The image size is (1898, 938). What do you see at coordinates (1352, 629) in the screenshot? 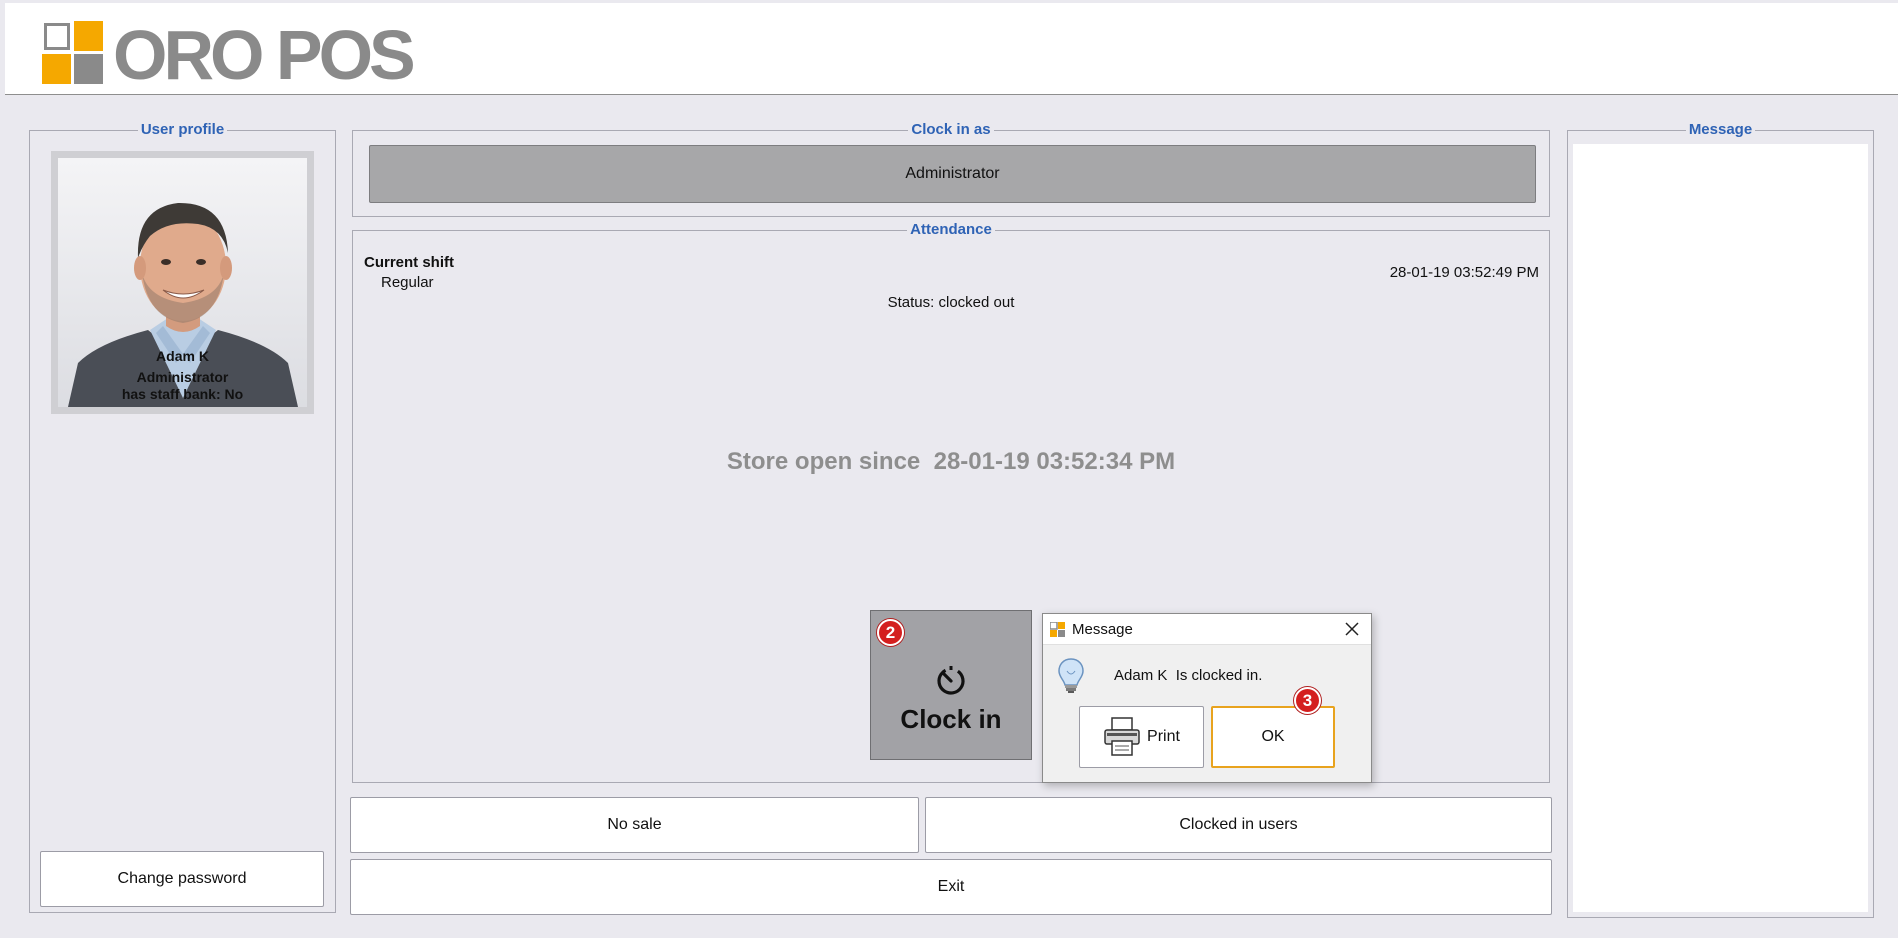
I see `close-icon` at bounding box center [1352, 629].